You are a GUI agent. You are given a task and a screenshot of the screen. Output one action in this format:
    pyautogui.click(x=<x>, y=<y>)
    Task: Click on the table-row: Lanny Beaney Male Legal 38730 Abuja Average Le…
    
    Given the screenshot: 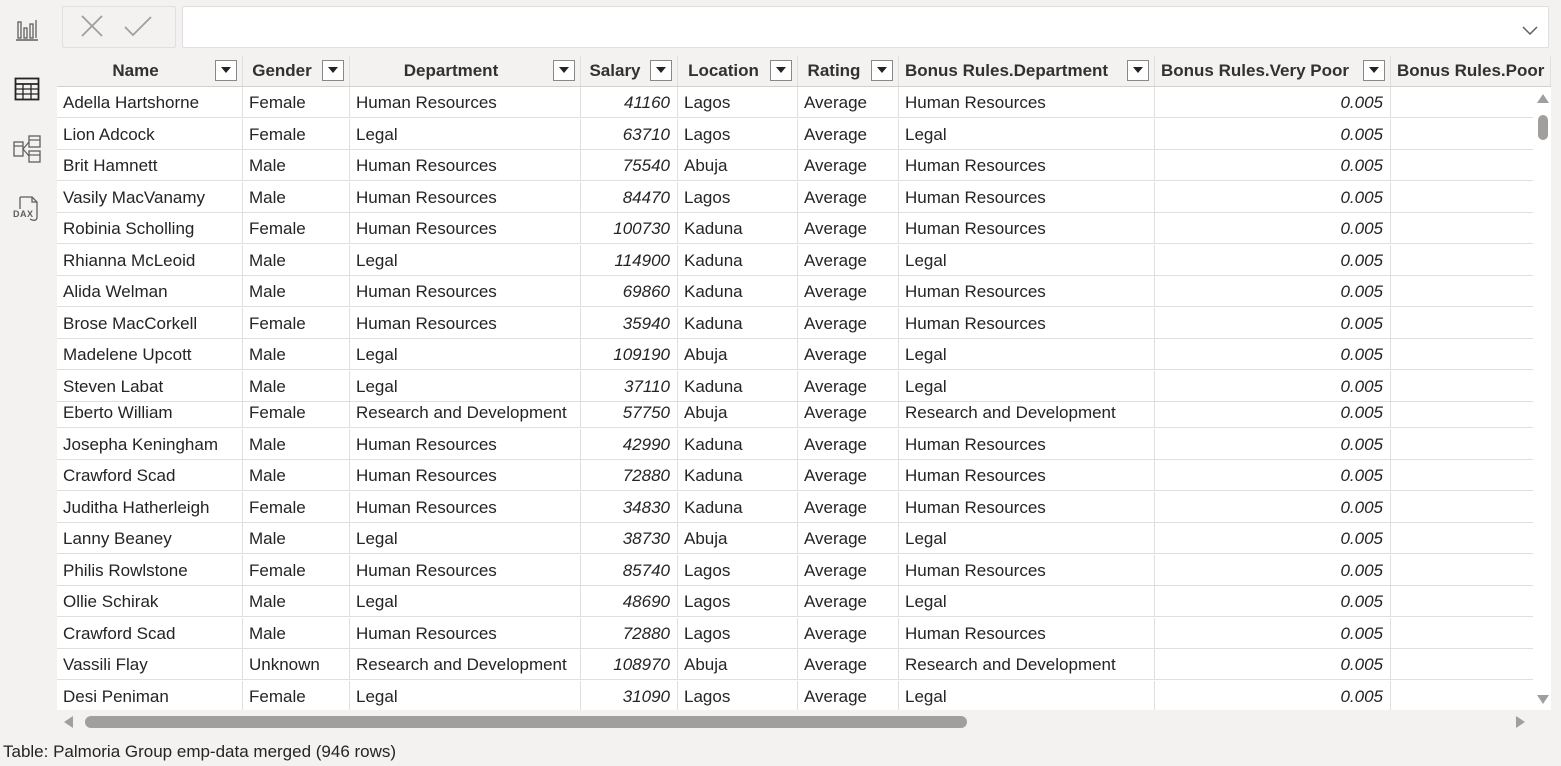 What is the action you would take?
    pyautogui.click(x=795, y=538)
    